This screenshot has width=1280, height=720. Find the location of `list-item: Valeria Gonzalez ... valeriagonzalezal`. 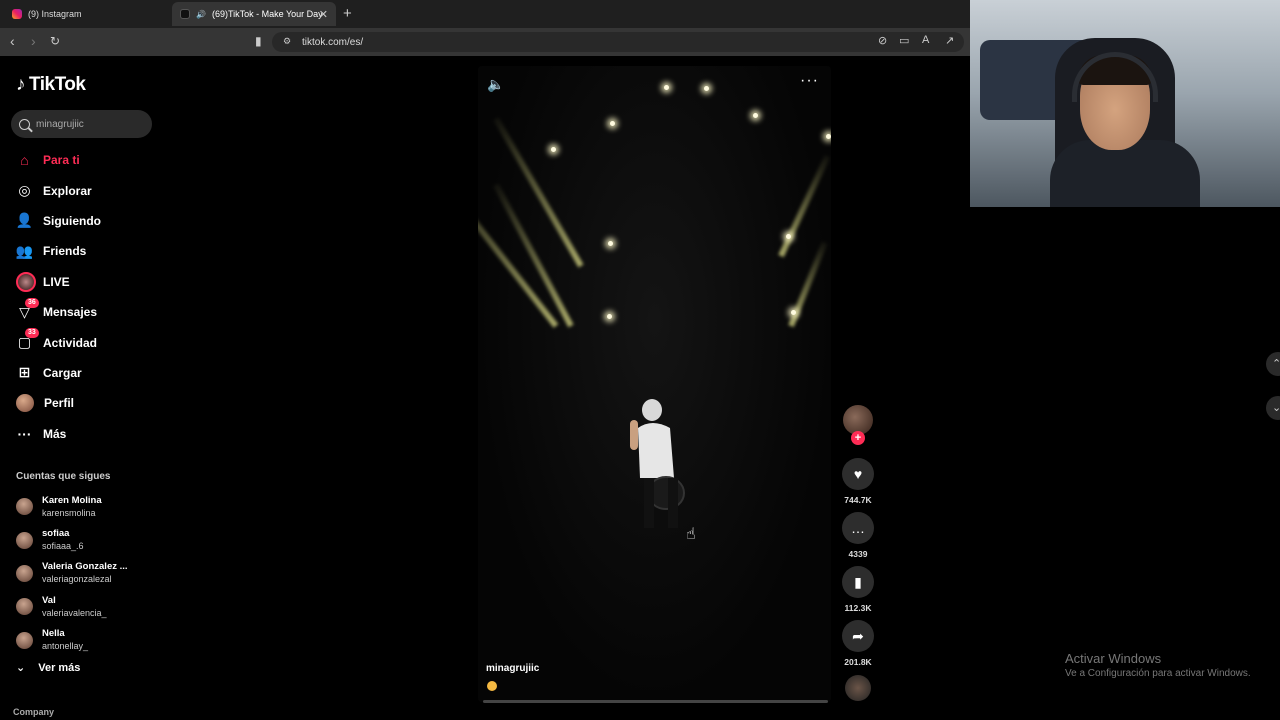

list-item: Valeria Gonzalez ... valeriagonzalezal is located at coordinates (82, 573).